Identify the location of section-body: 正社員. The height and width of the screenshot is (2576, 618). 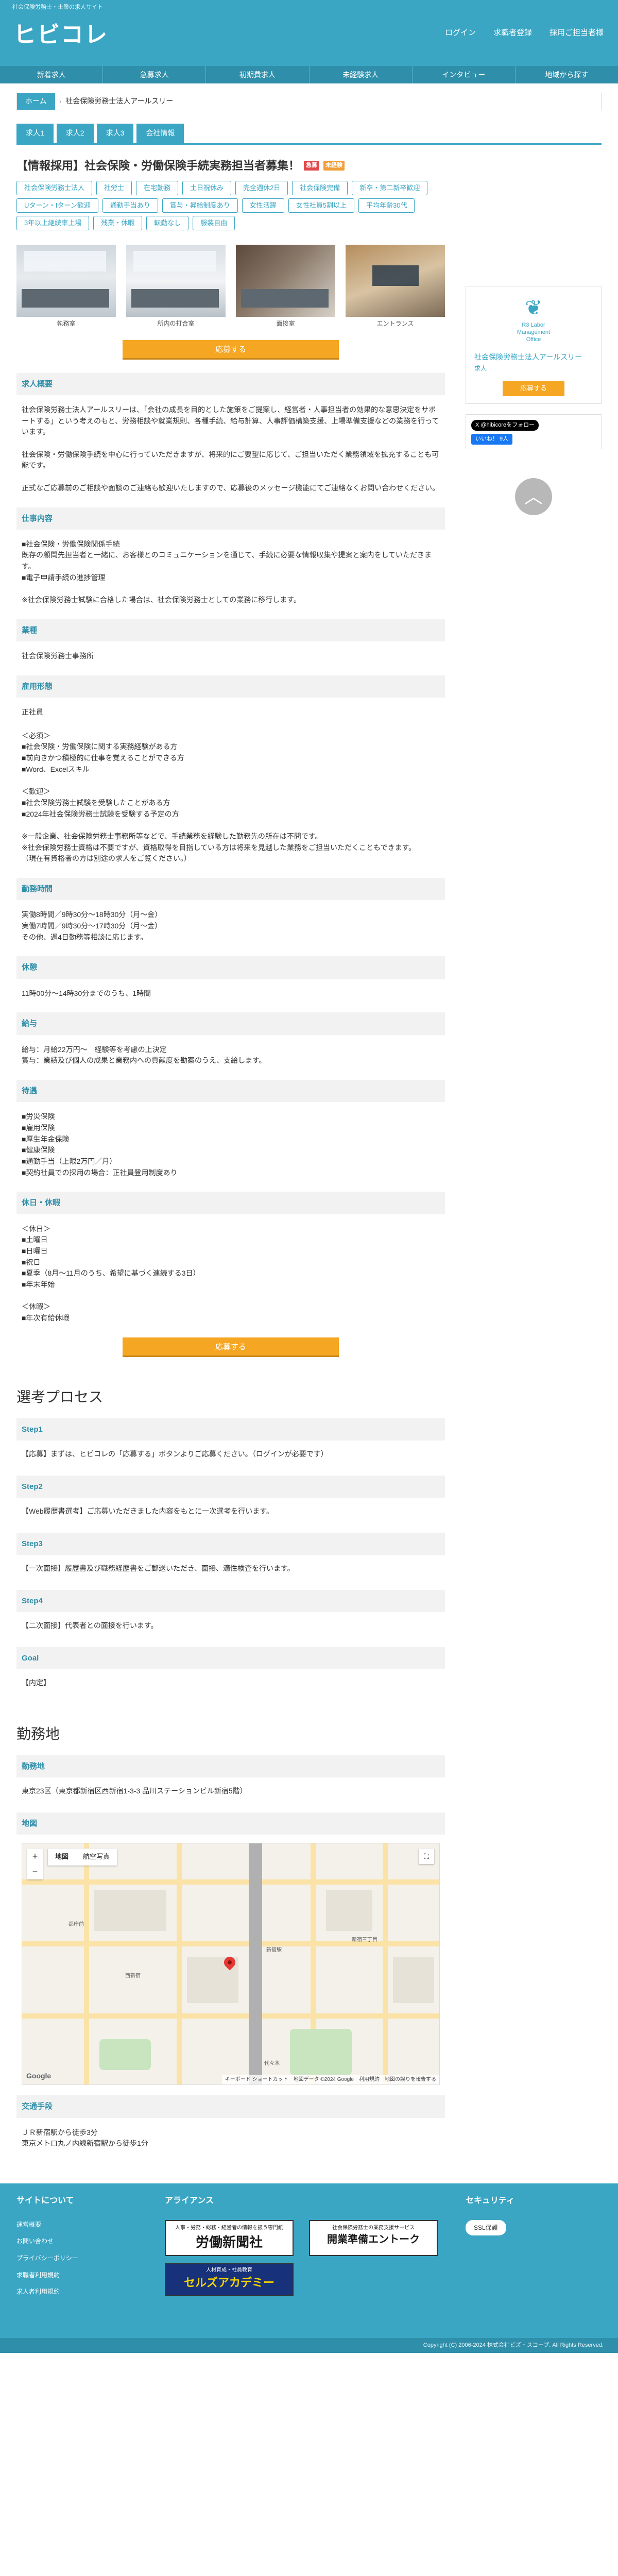
(32, 712).